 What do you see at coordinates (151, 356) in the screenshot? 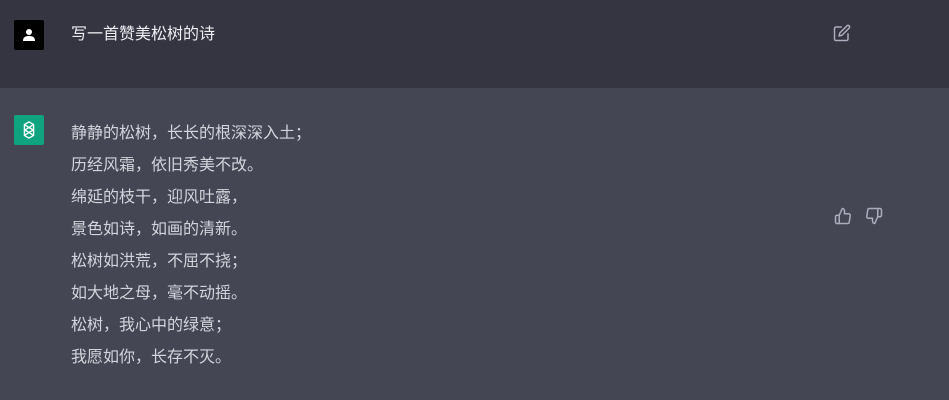
I see `poem-line: 我愿如你，长存不灭。` at bounding box center [151, 356].